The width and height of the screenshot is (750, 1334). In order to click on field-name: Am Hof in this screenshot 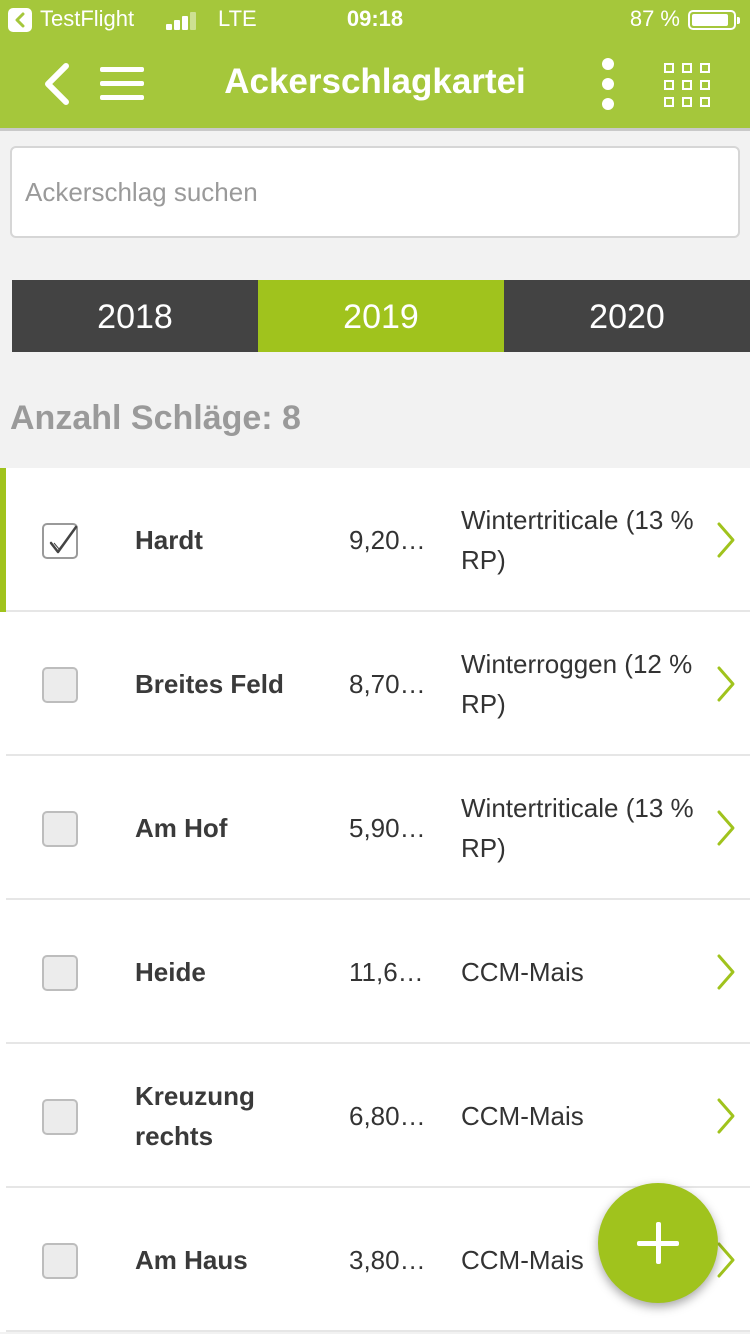, I will do `click(181, 828)`.